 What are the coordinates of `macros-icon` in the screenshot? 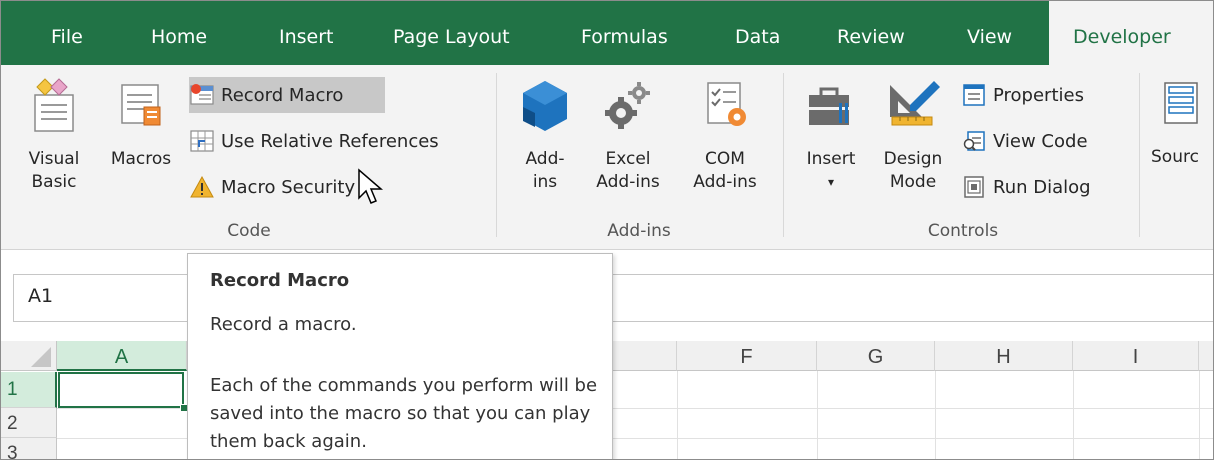 It's located at (141, 109).